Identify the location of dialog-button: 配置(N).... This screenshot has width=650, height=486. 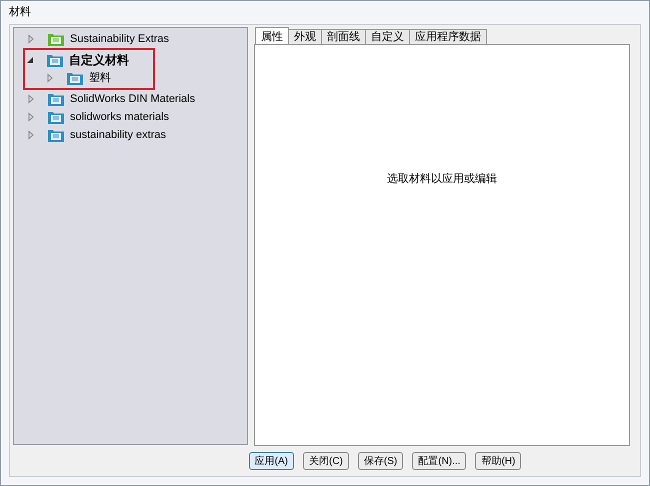
(439, 461).